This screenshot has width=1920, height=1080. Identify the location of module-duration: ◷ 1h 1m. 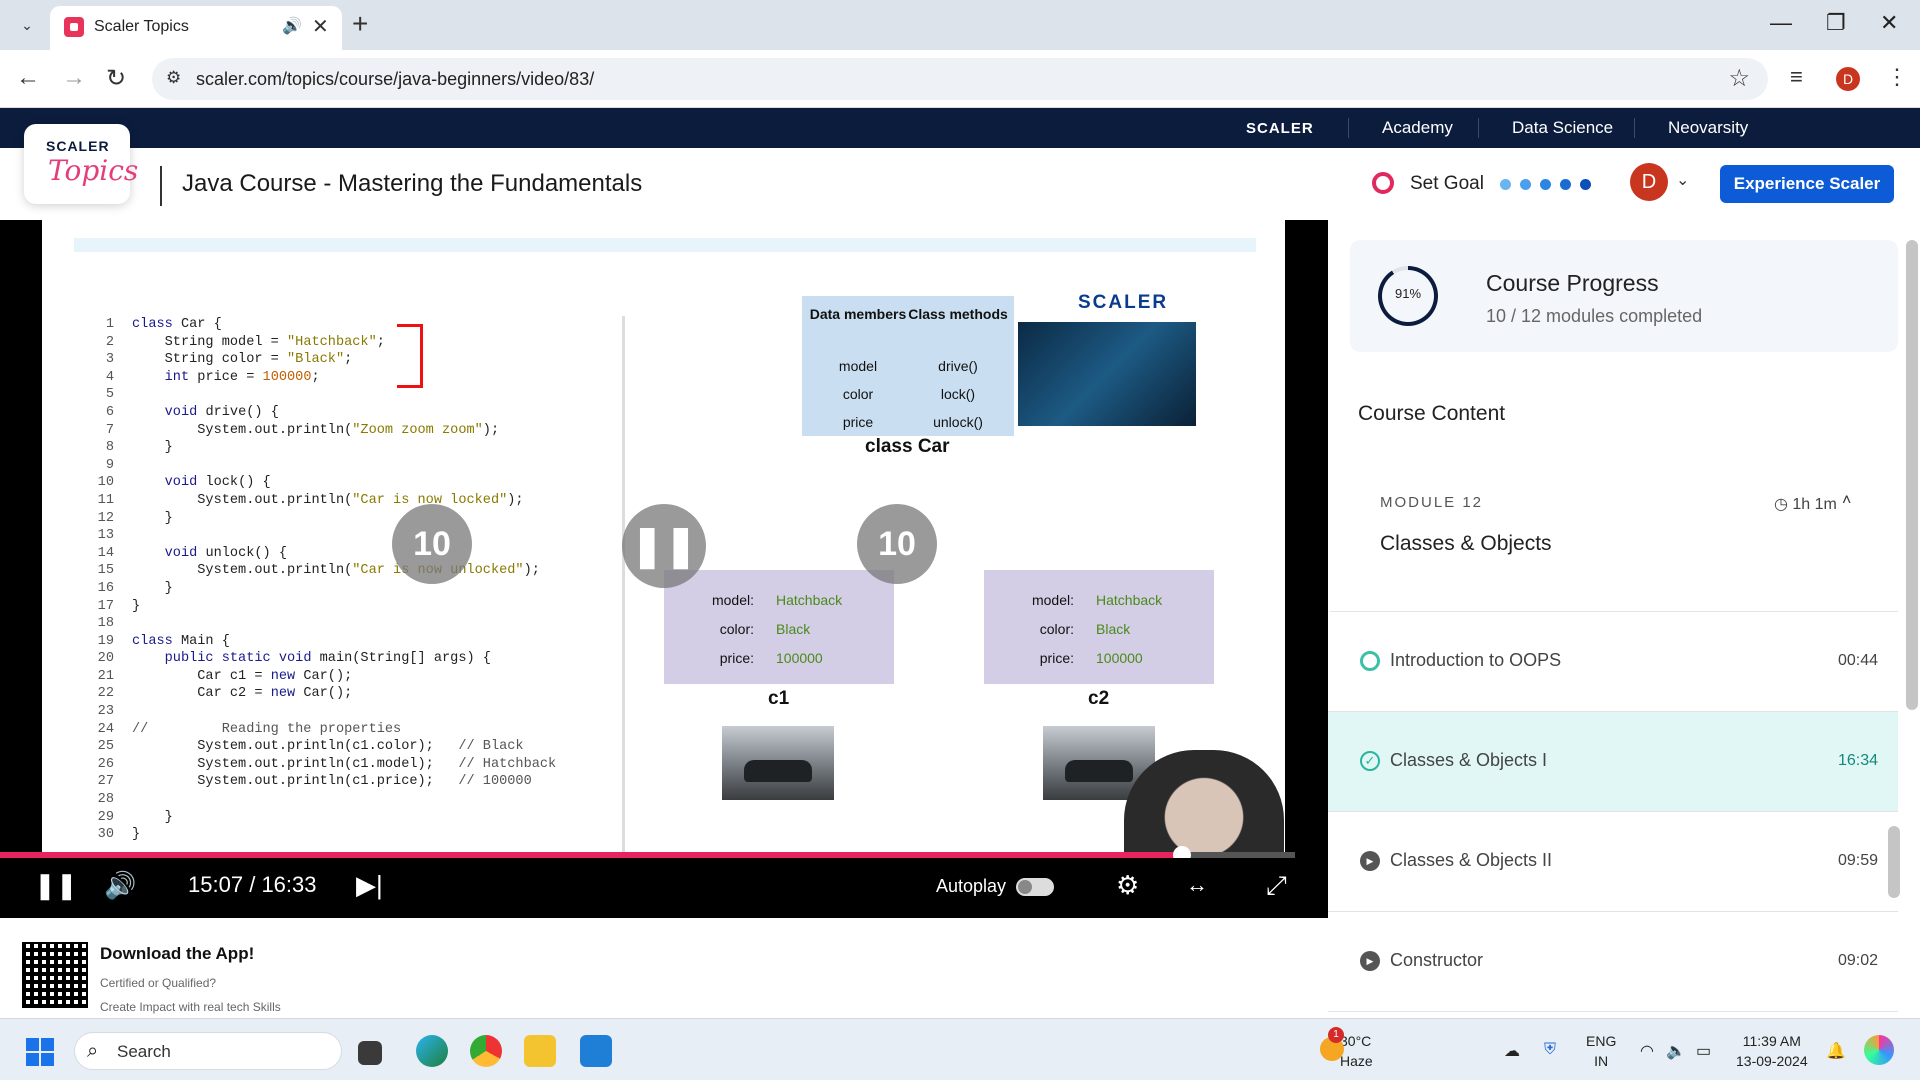
(1805, 504).